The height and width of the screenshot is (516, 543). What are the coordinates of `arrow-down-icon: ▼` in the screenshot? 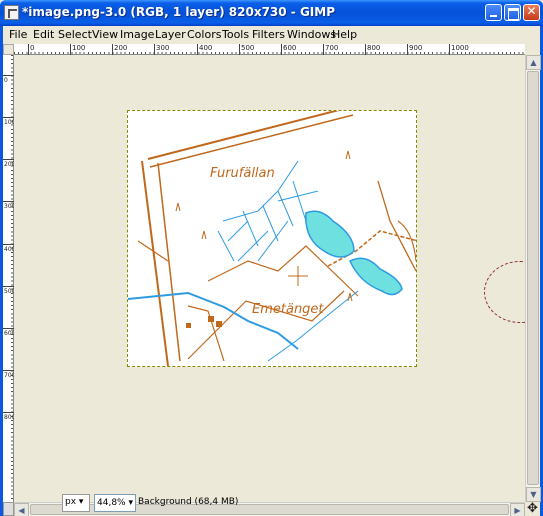 It's located at (533, 494).